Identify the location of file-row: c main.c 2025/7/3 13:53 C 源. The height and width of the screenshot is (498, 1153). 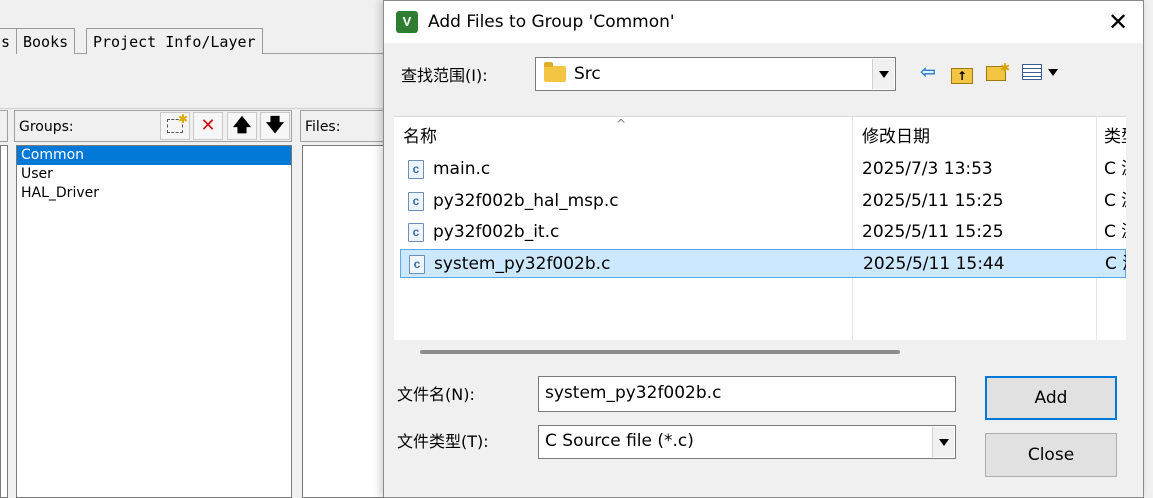
(763, 169).